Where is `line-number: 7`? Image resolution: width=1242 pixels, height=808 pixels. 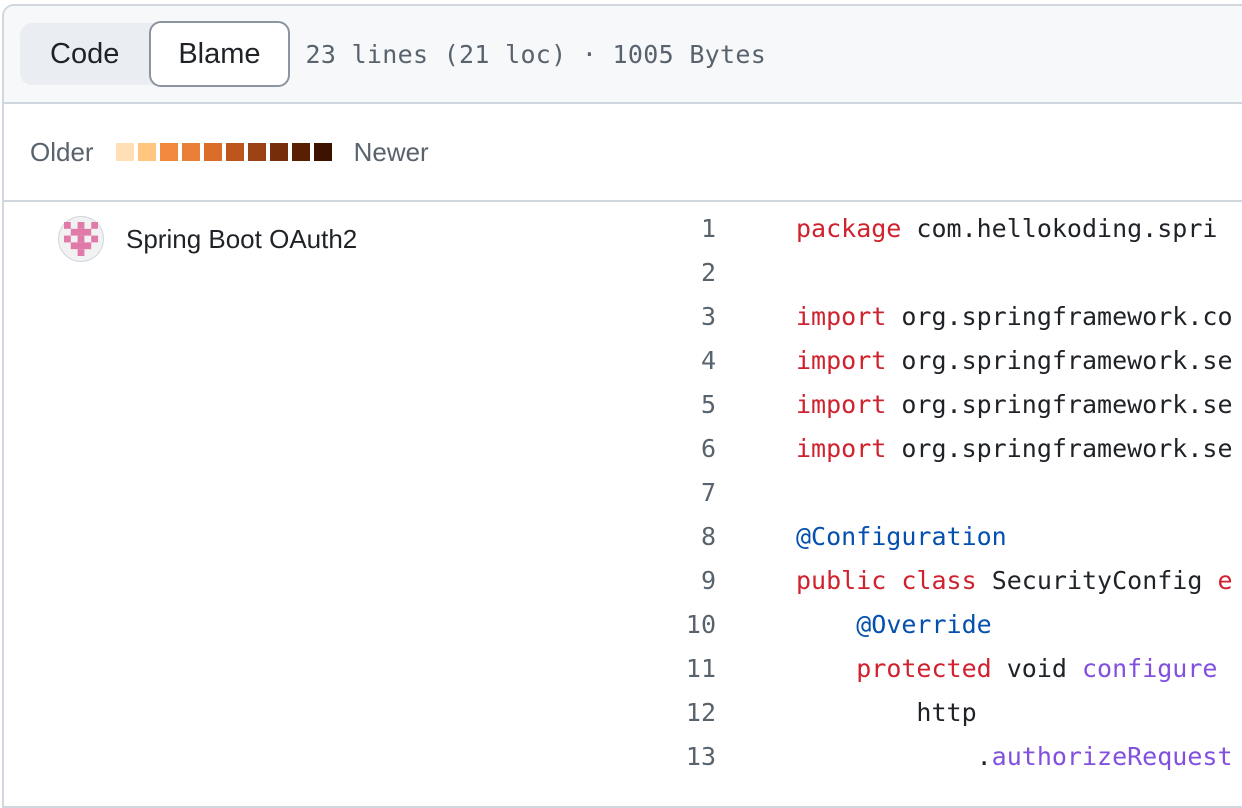 line-number: 7 is located at coordinates (360, 492).